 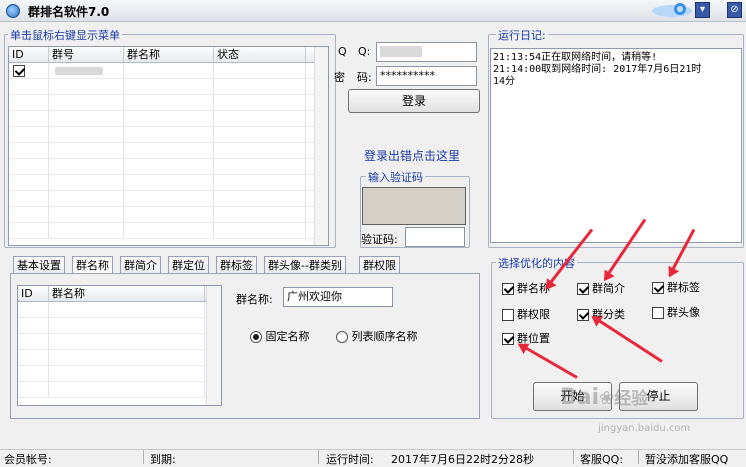 I want to click on tab-group-intro: 群简介, so click(x=140, y=265).